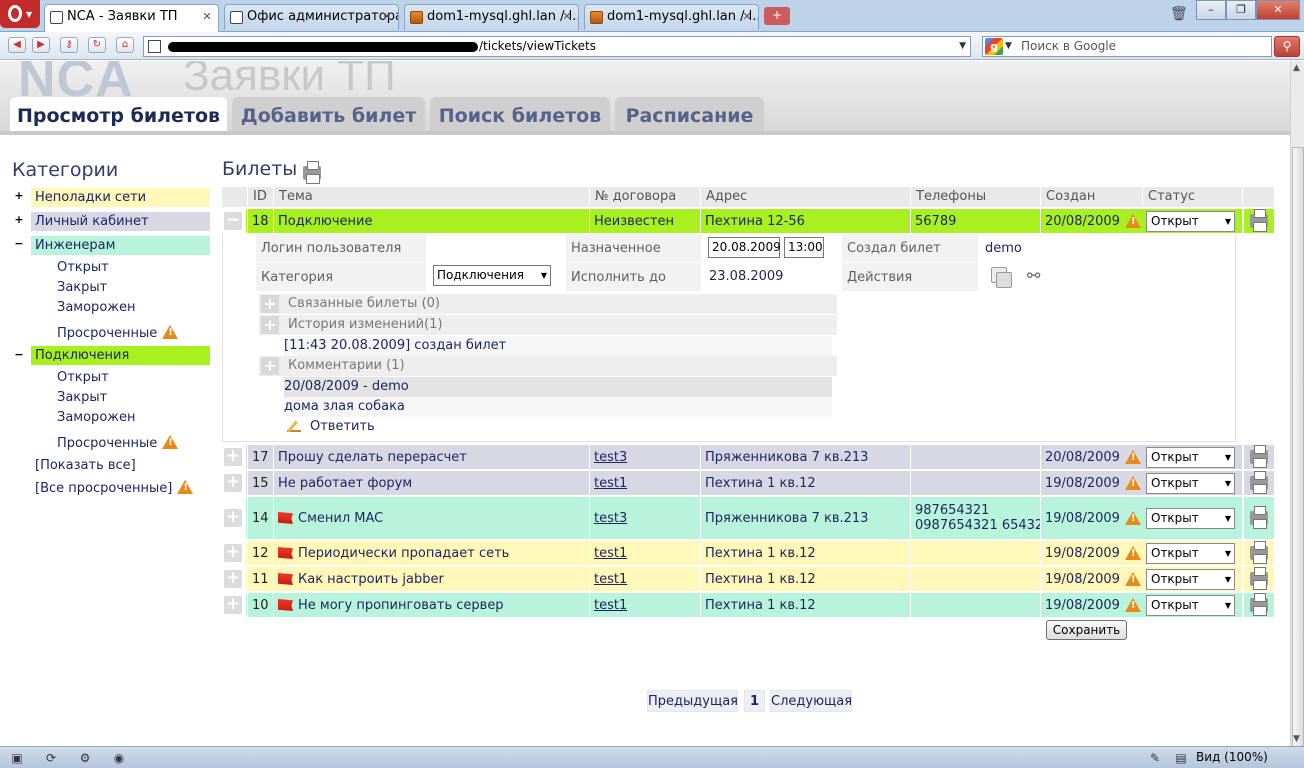 The height and width of the screenshot is (768, 1304). I want to click on window-close-button: ✕, so click(1278, 10).